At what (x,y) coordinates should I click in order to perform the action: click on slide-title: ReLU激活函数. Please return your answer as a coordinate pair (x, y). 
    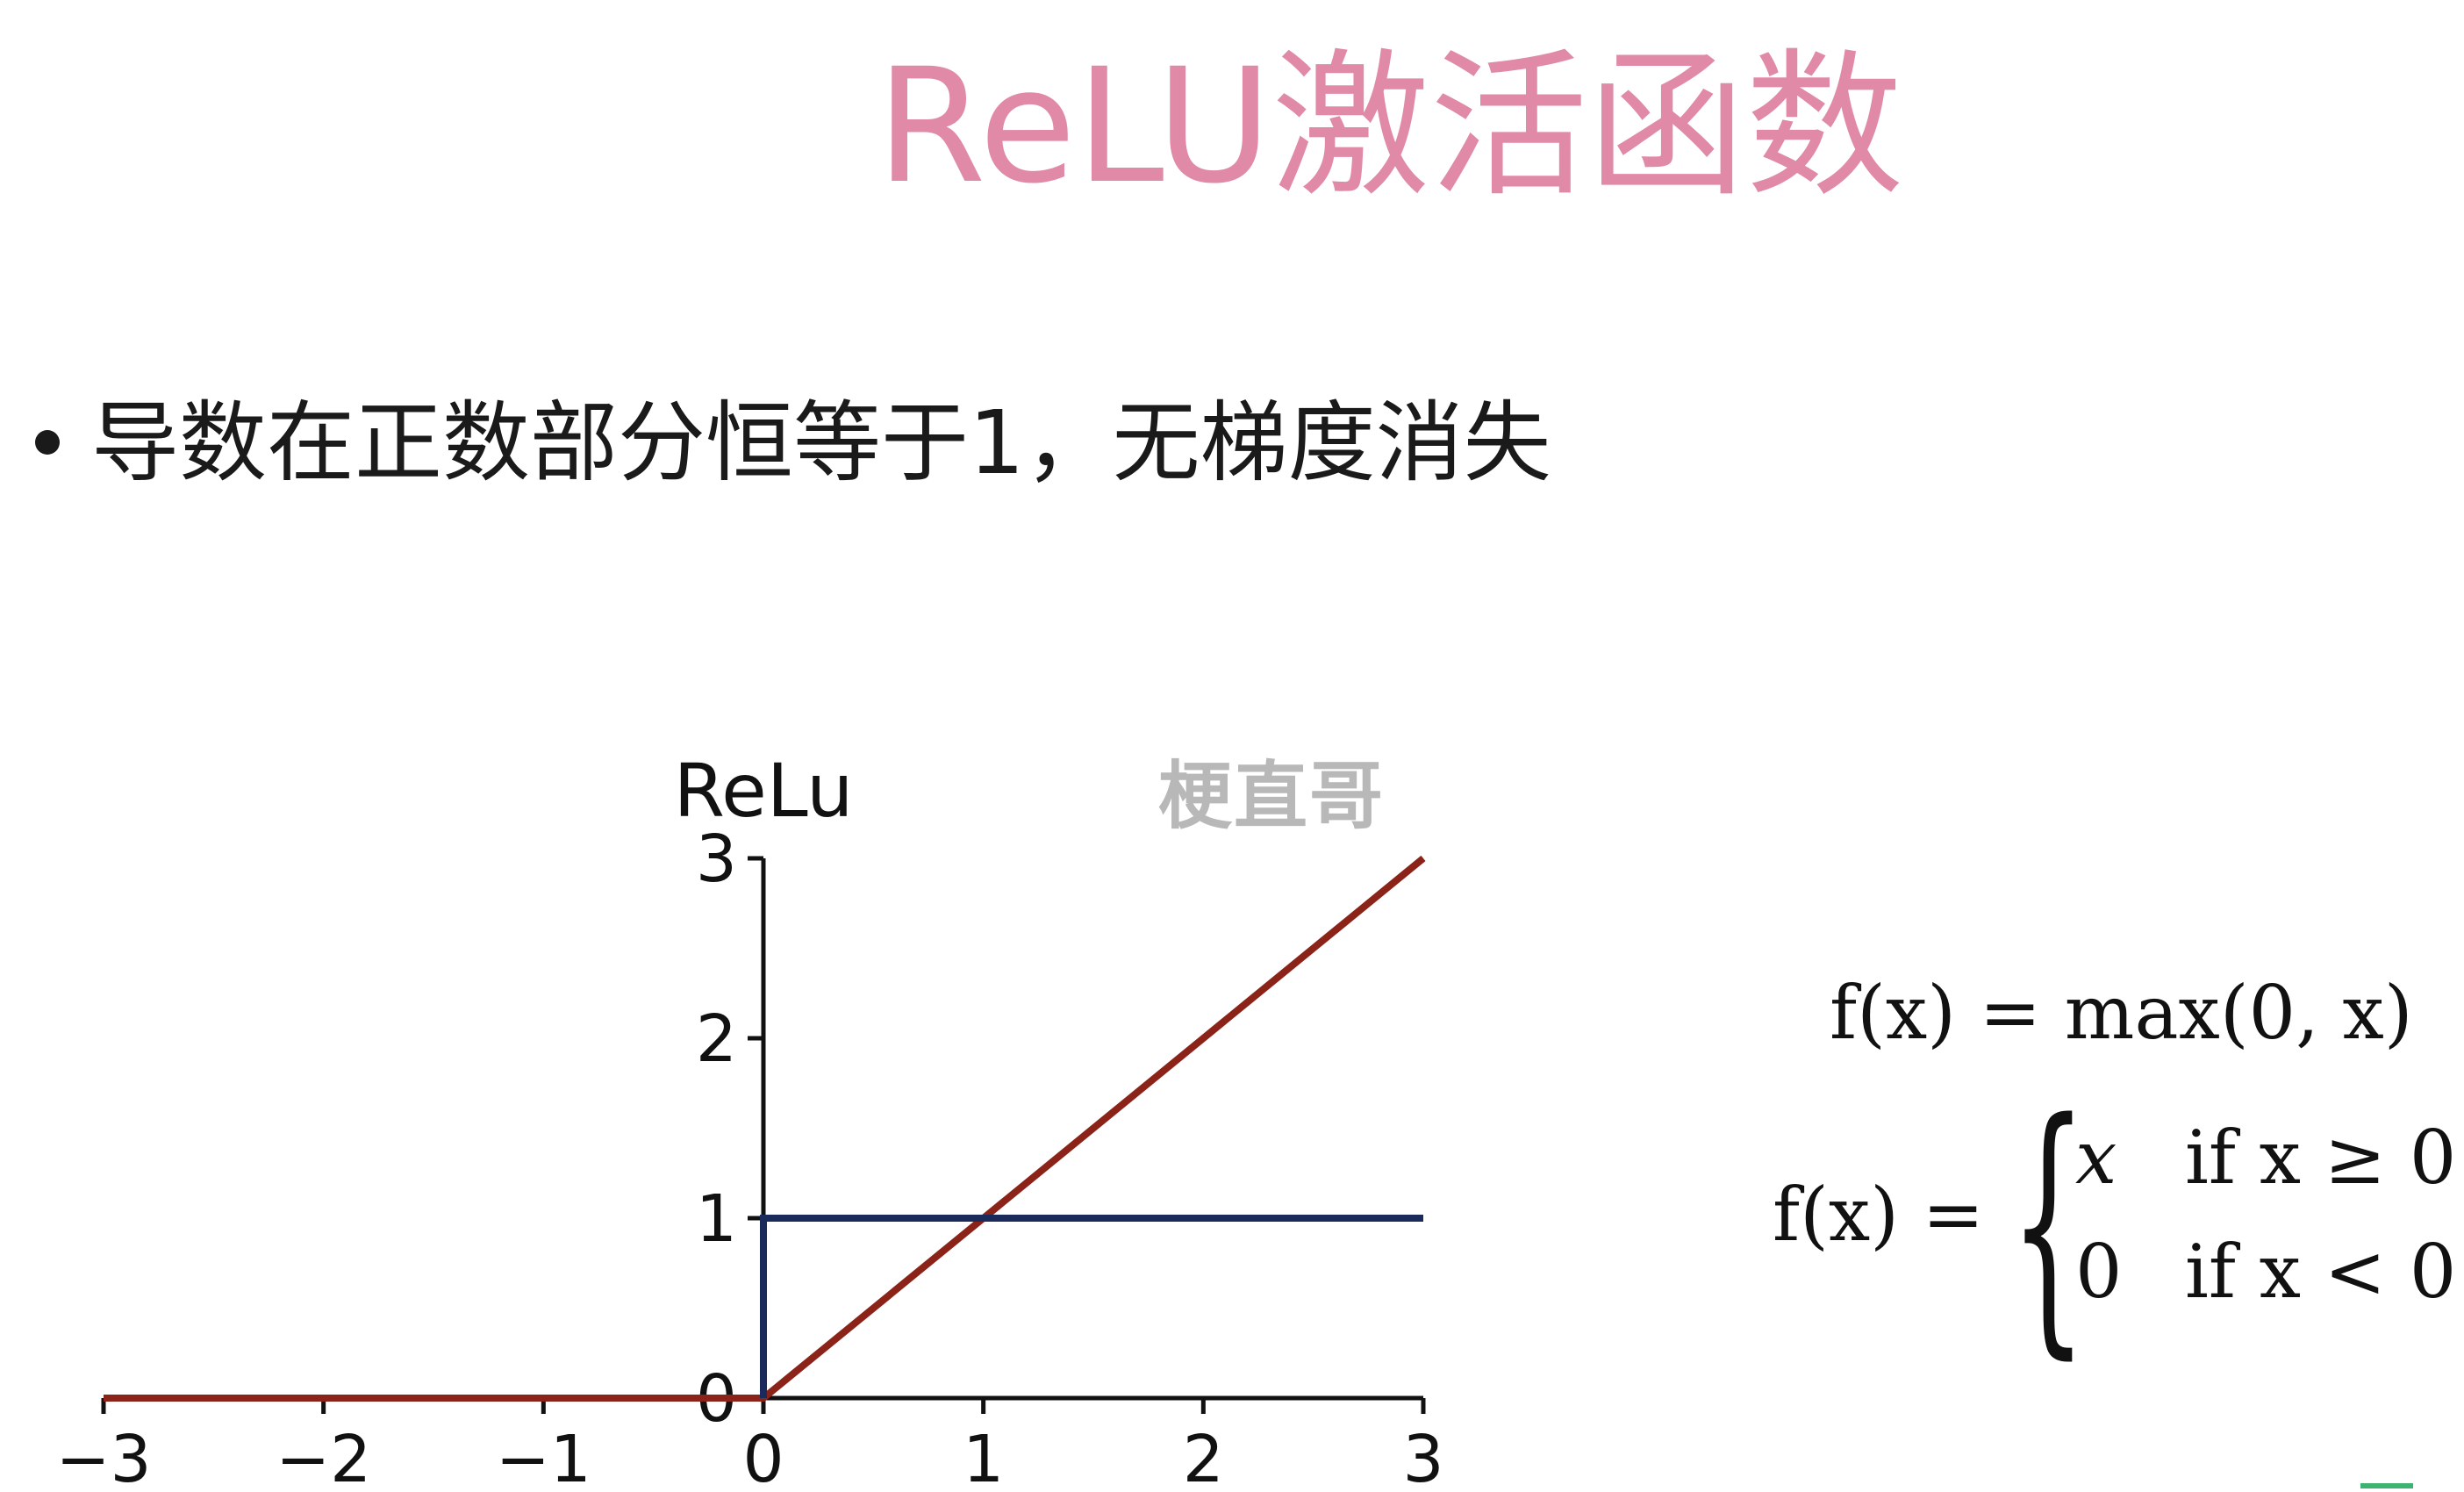
    Looking at the image, I should click on (1390, 127).